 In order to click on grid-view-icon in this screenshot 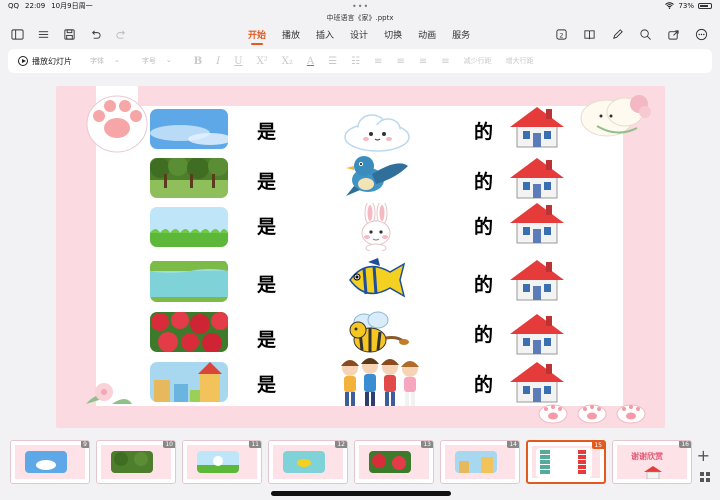, I will do `click(705, 478)`.